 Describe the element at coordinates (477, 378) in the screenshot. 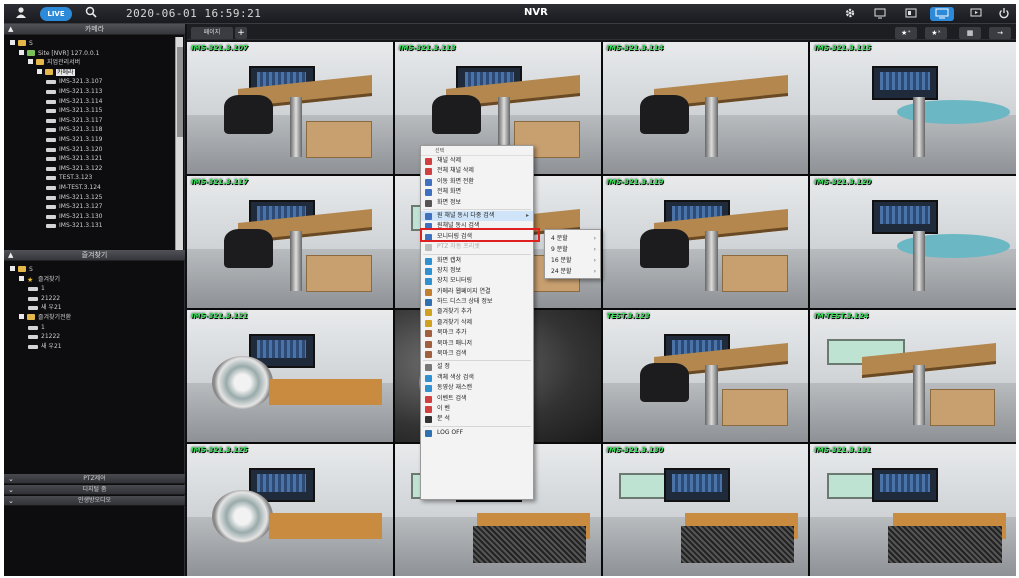

I see `context-menu-item: 객체 색상 검색` at that location.